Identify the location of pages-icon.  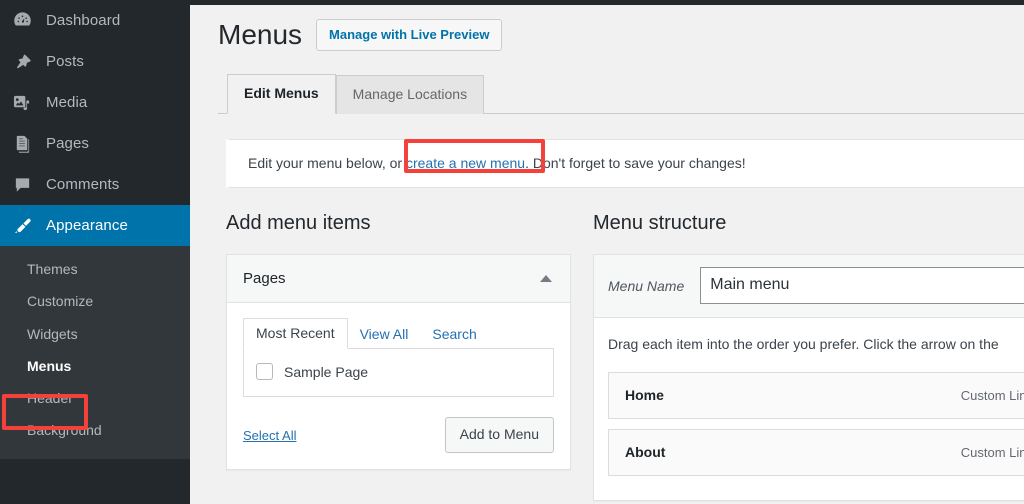
(22, 143).